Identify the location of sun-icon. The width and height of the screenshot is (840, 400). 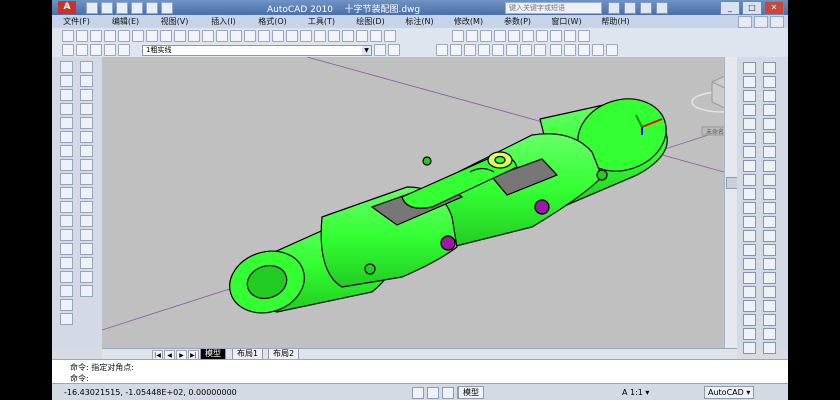
(96, 50).